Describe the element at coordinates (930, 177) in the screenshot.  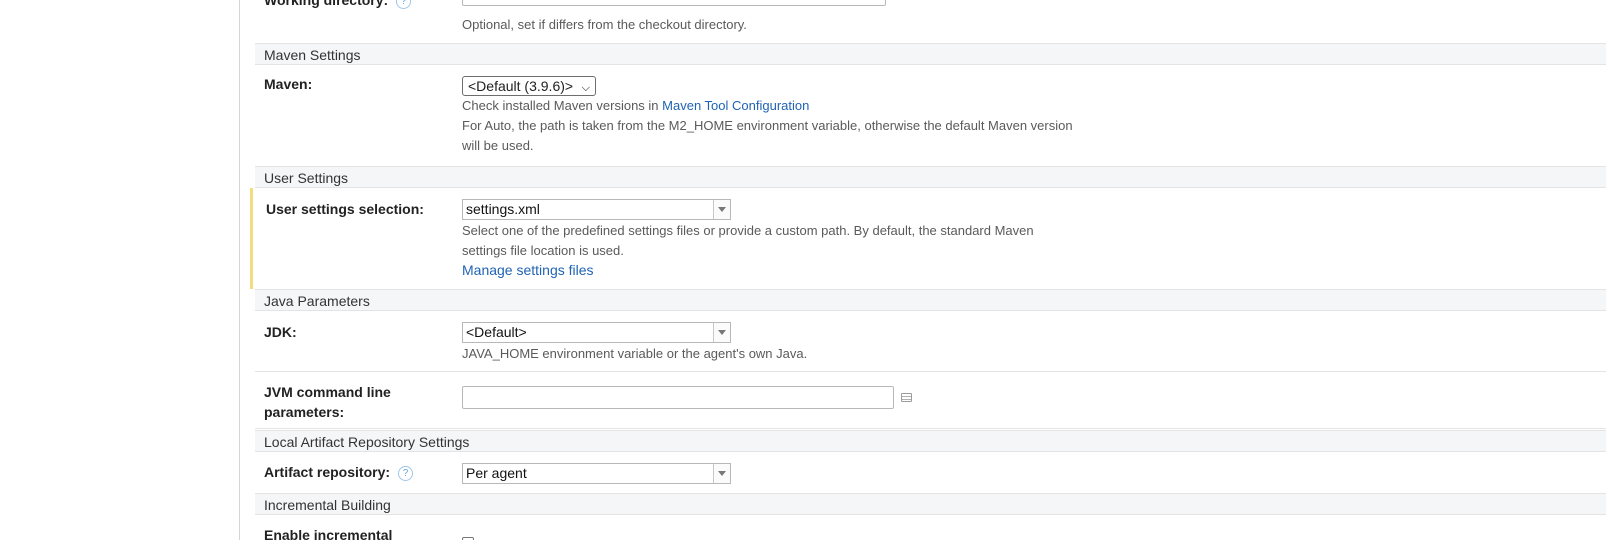
I see `user-settings-section-header: User Settings` at that location.